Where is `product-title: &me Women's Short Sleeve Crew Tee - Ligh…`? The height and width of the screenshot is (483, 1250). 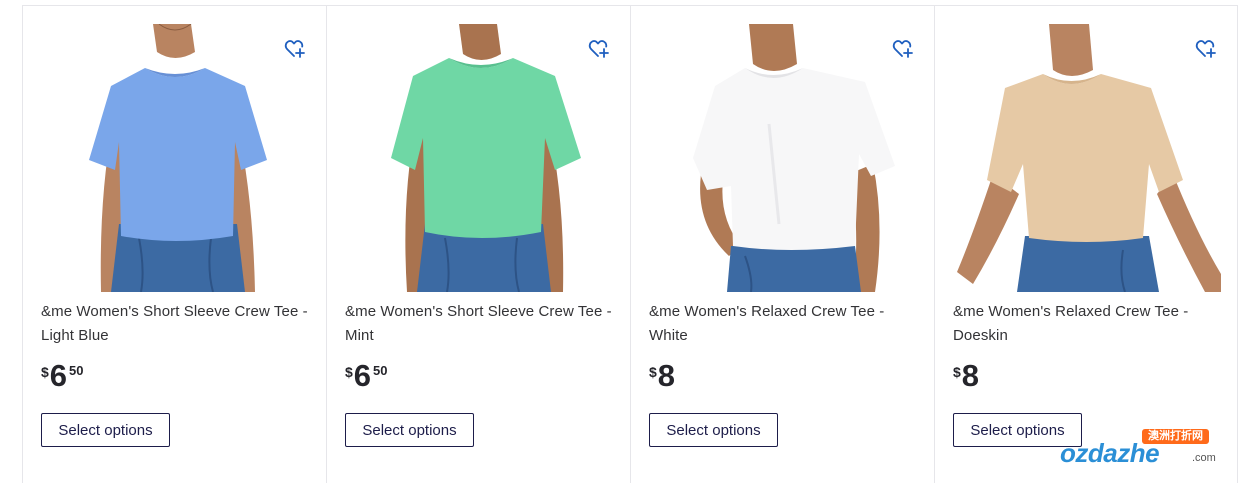
product-title: &me Women's Short Sleeve Crew Tee - Ligh… is located at coordinates (175, 324).